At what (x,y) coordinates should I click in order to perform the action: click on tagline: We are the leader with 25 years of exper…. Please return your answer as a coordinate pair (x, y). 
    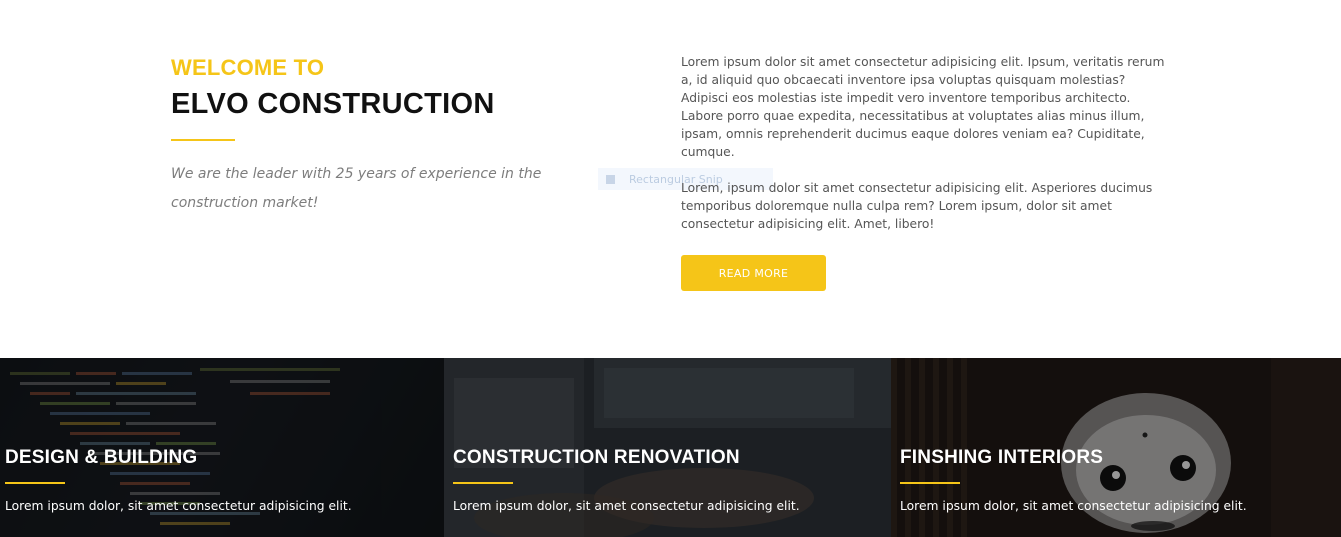
    Looking at the image, I should click on (356, 188).